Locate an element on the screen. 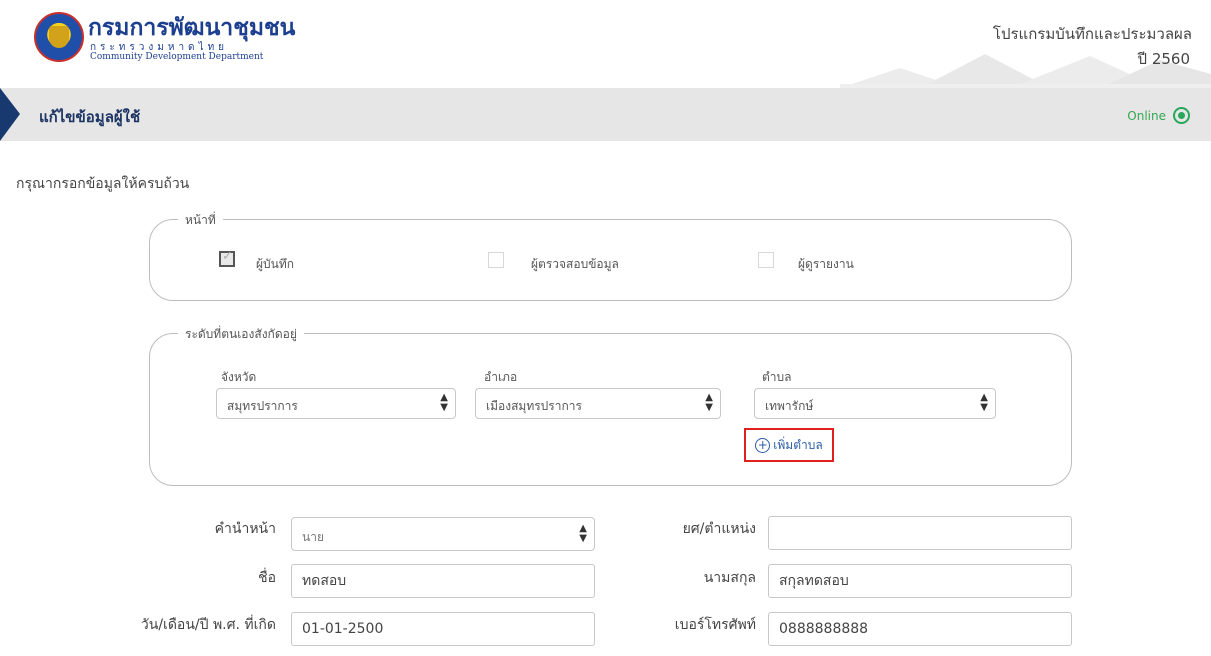 Image resolution: width=1211 pixels, height=656 pixels. affiliation-level-legend: ระดับที่ตนเองสังกัดอยู่ is located at coordinates (241, 334).